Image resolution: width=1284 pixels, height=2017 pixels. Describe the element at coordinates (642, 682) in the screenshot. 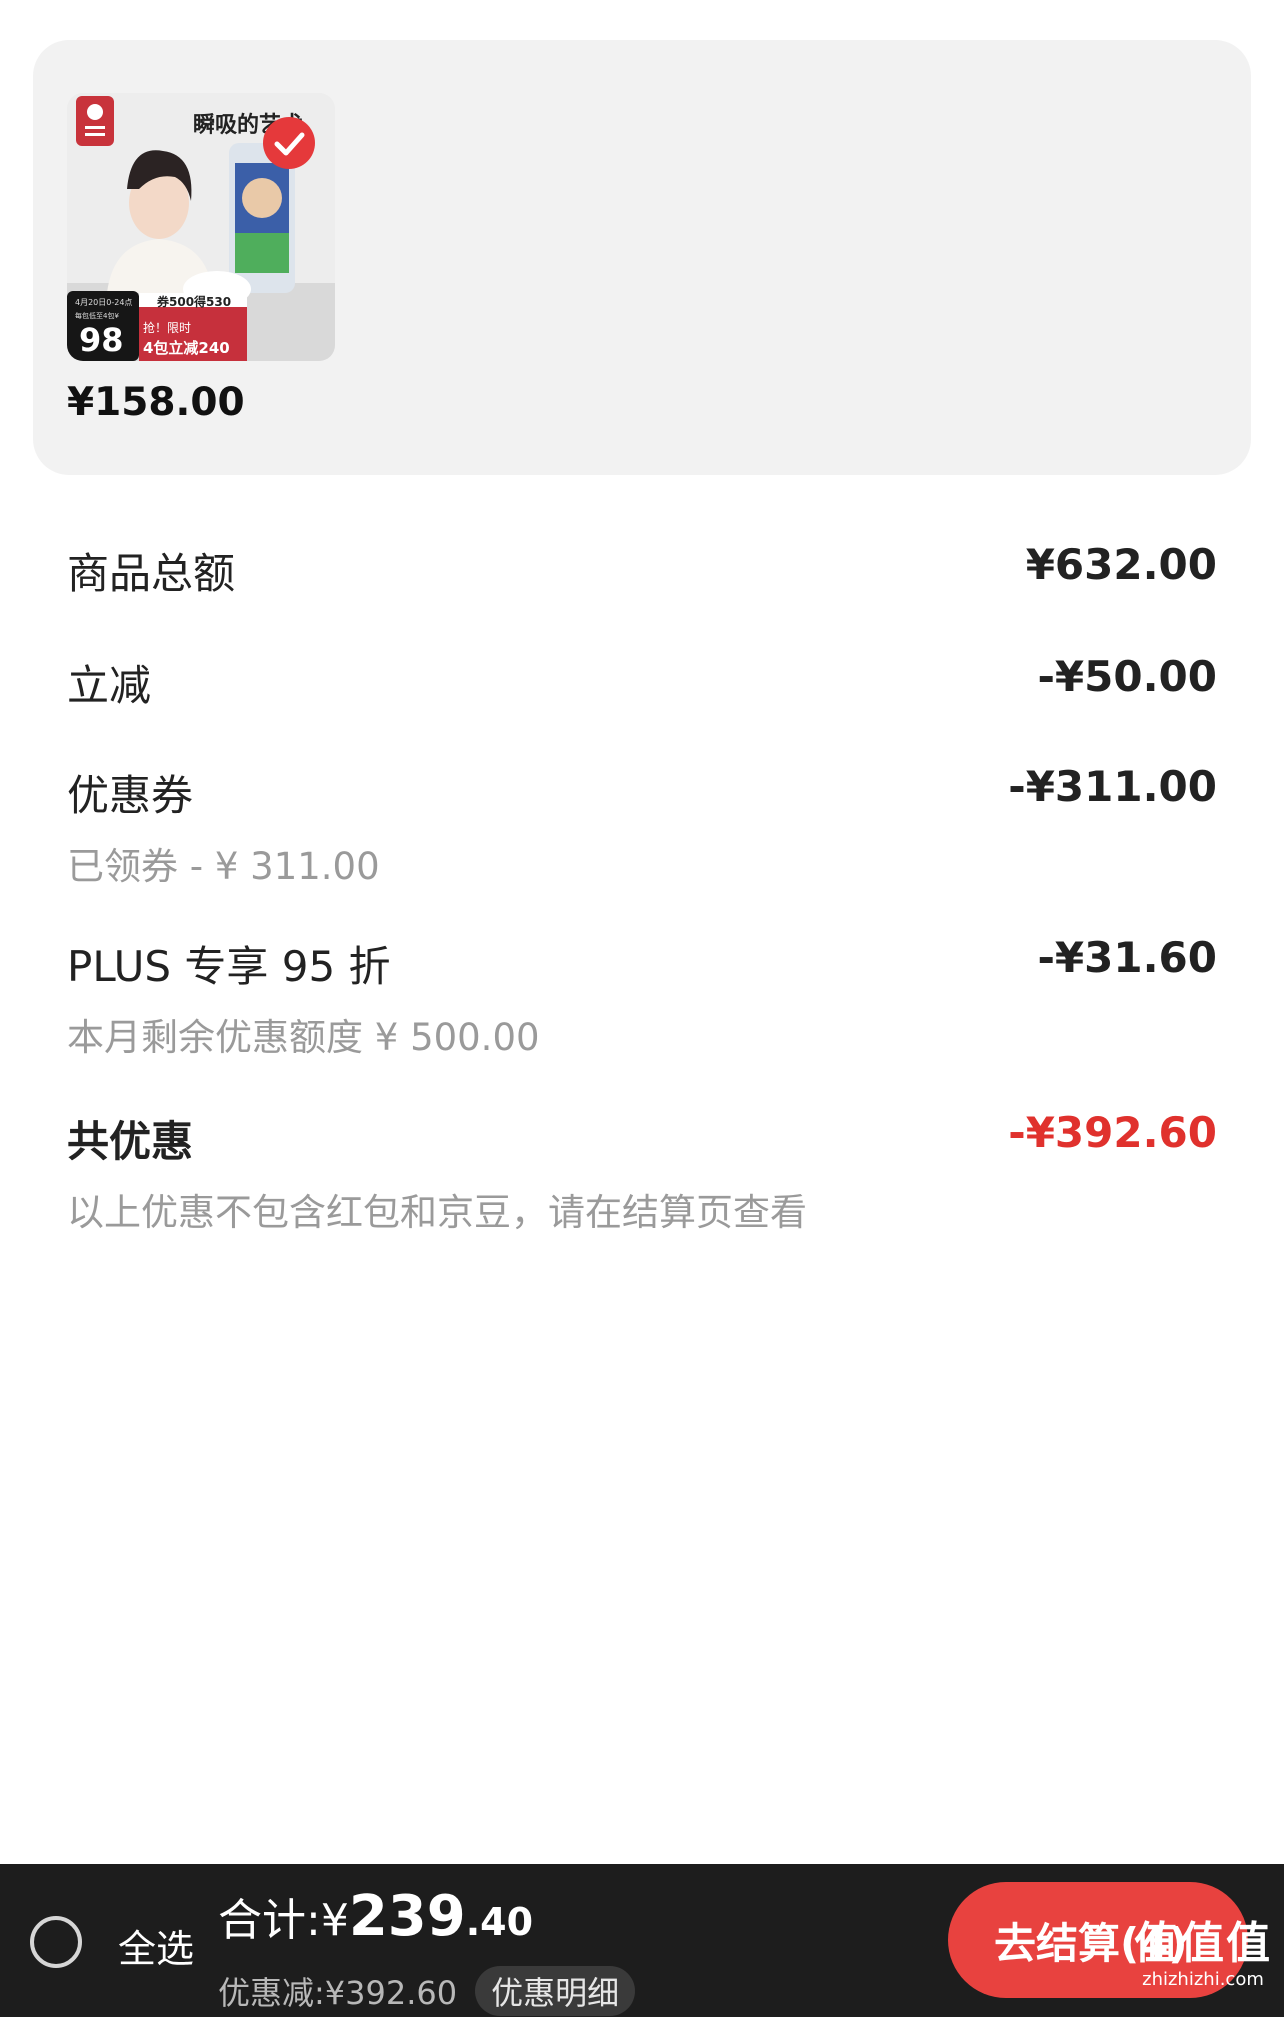

I see `instant-cut-row: 立减 -¥50.00` at that location.